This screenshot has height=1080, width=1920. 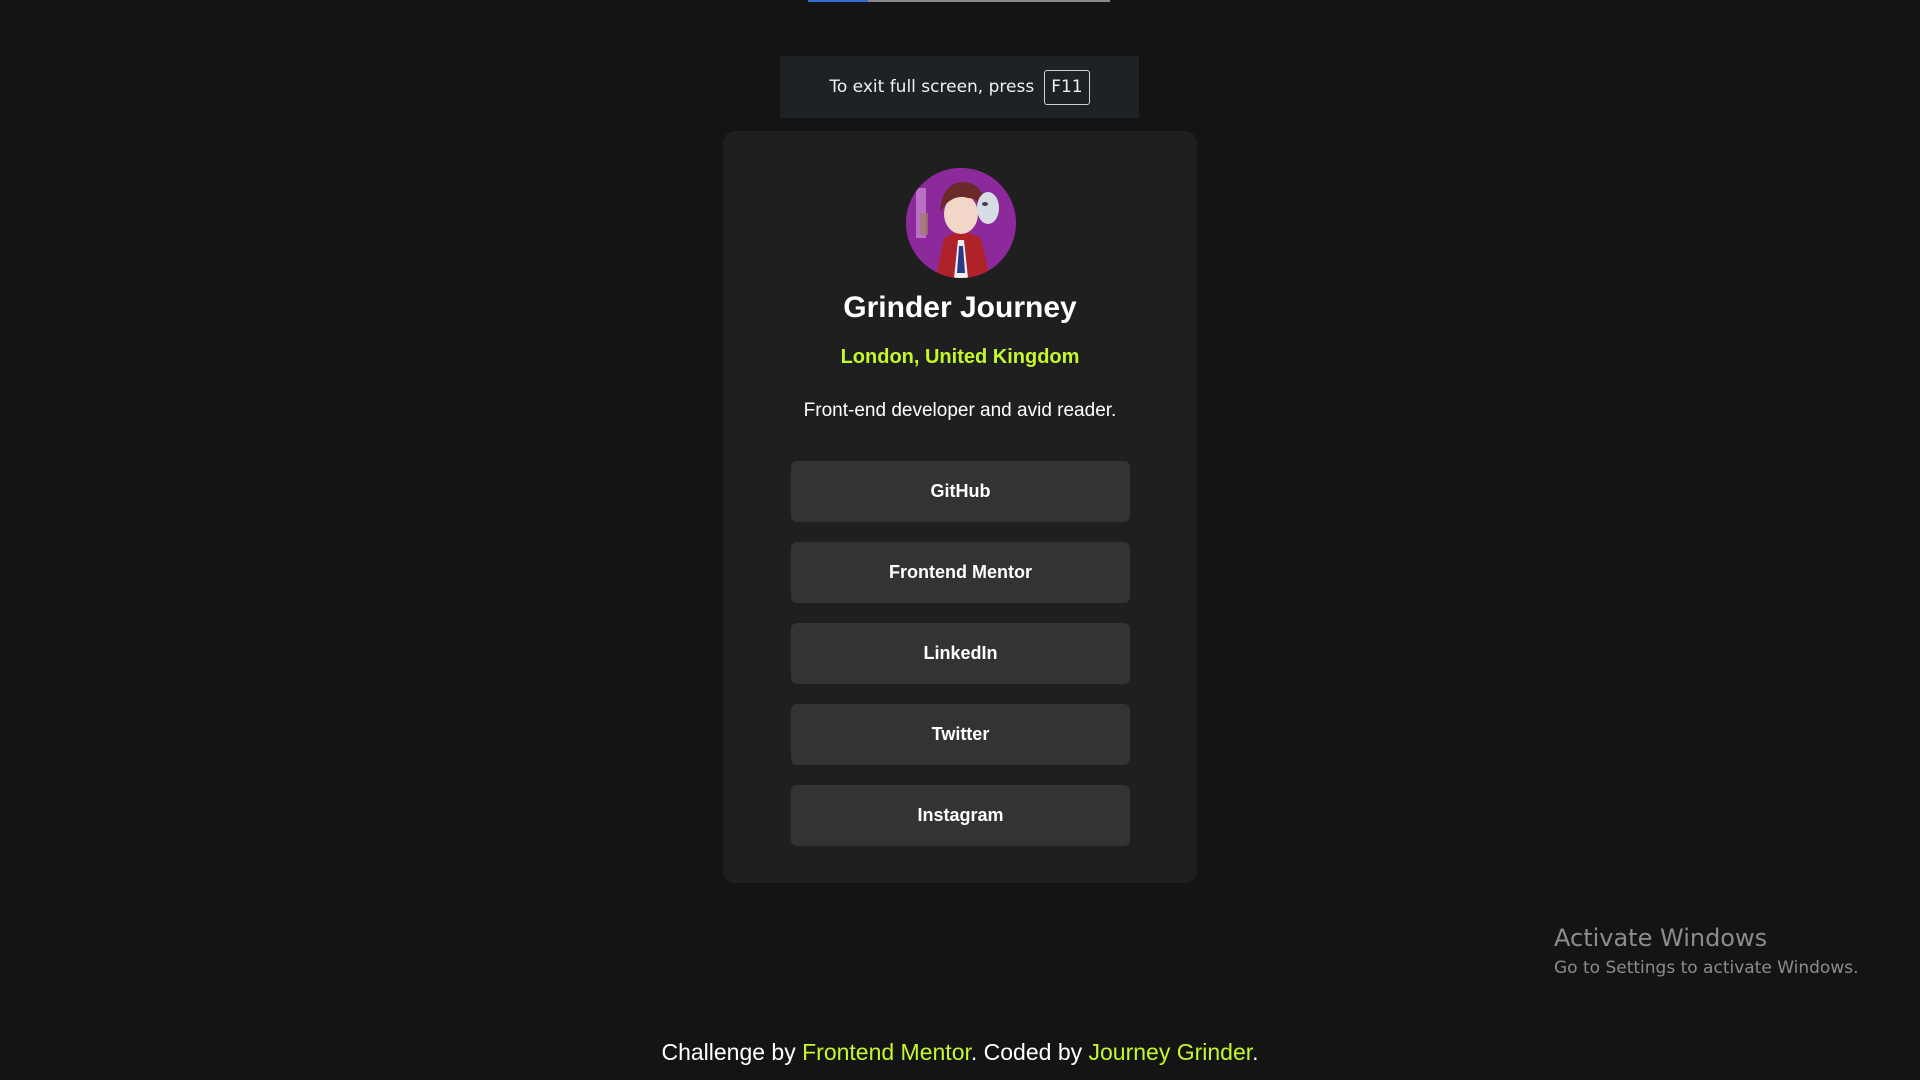 What do you see at coordinates (960, 491) in the screenshot?
I see `github-link-button: GitHub` at bounding box center [960, 491].